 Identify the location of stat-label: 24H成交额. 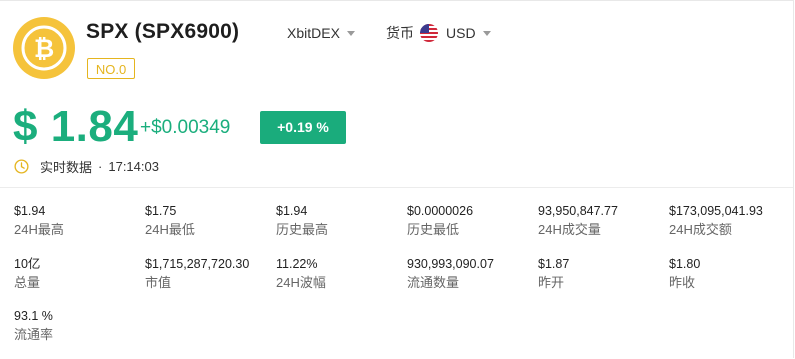
(700, 229).